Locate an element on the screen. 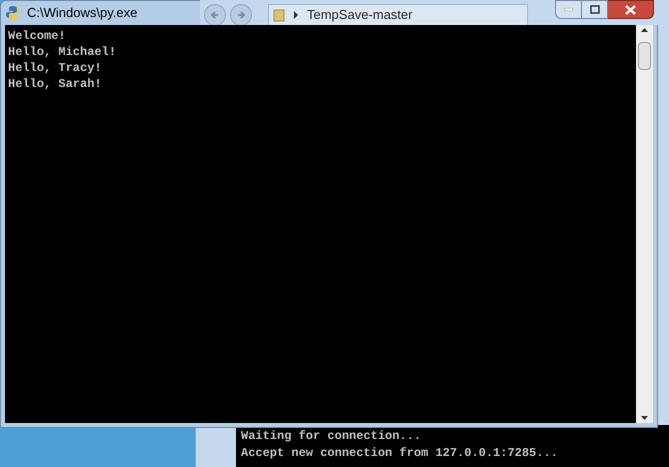 Image resolution: width=669 pixels, height=467 pixels. address-bar: TempSave-master is located at coordinates (398, 15).